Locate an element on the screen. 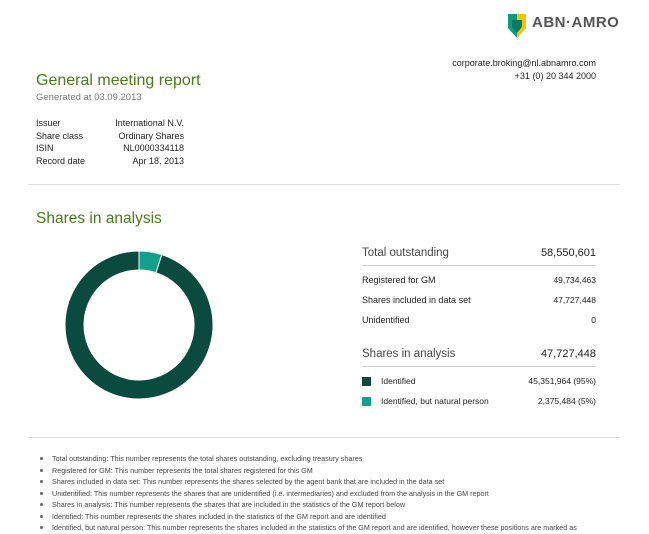 The width and height of the screenshot is (649, 534). section-title-shares-in-analysis: Shares in analysis is located at coordinates (99, 218).